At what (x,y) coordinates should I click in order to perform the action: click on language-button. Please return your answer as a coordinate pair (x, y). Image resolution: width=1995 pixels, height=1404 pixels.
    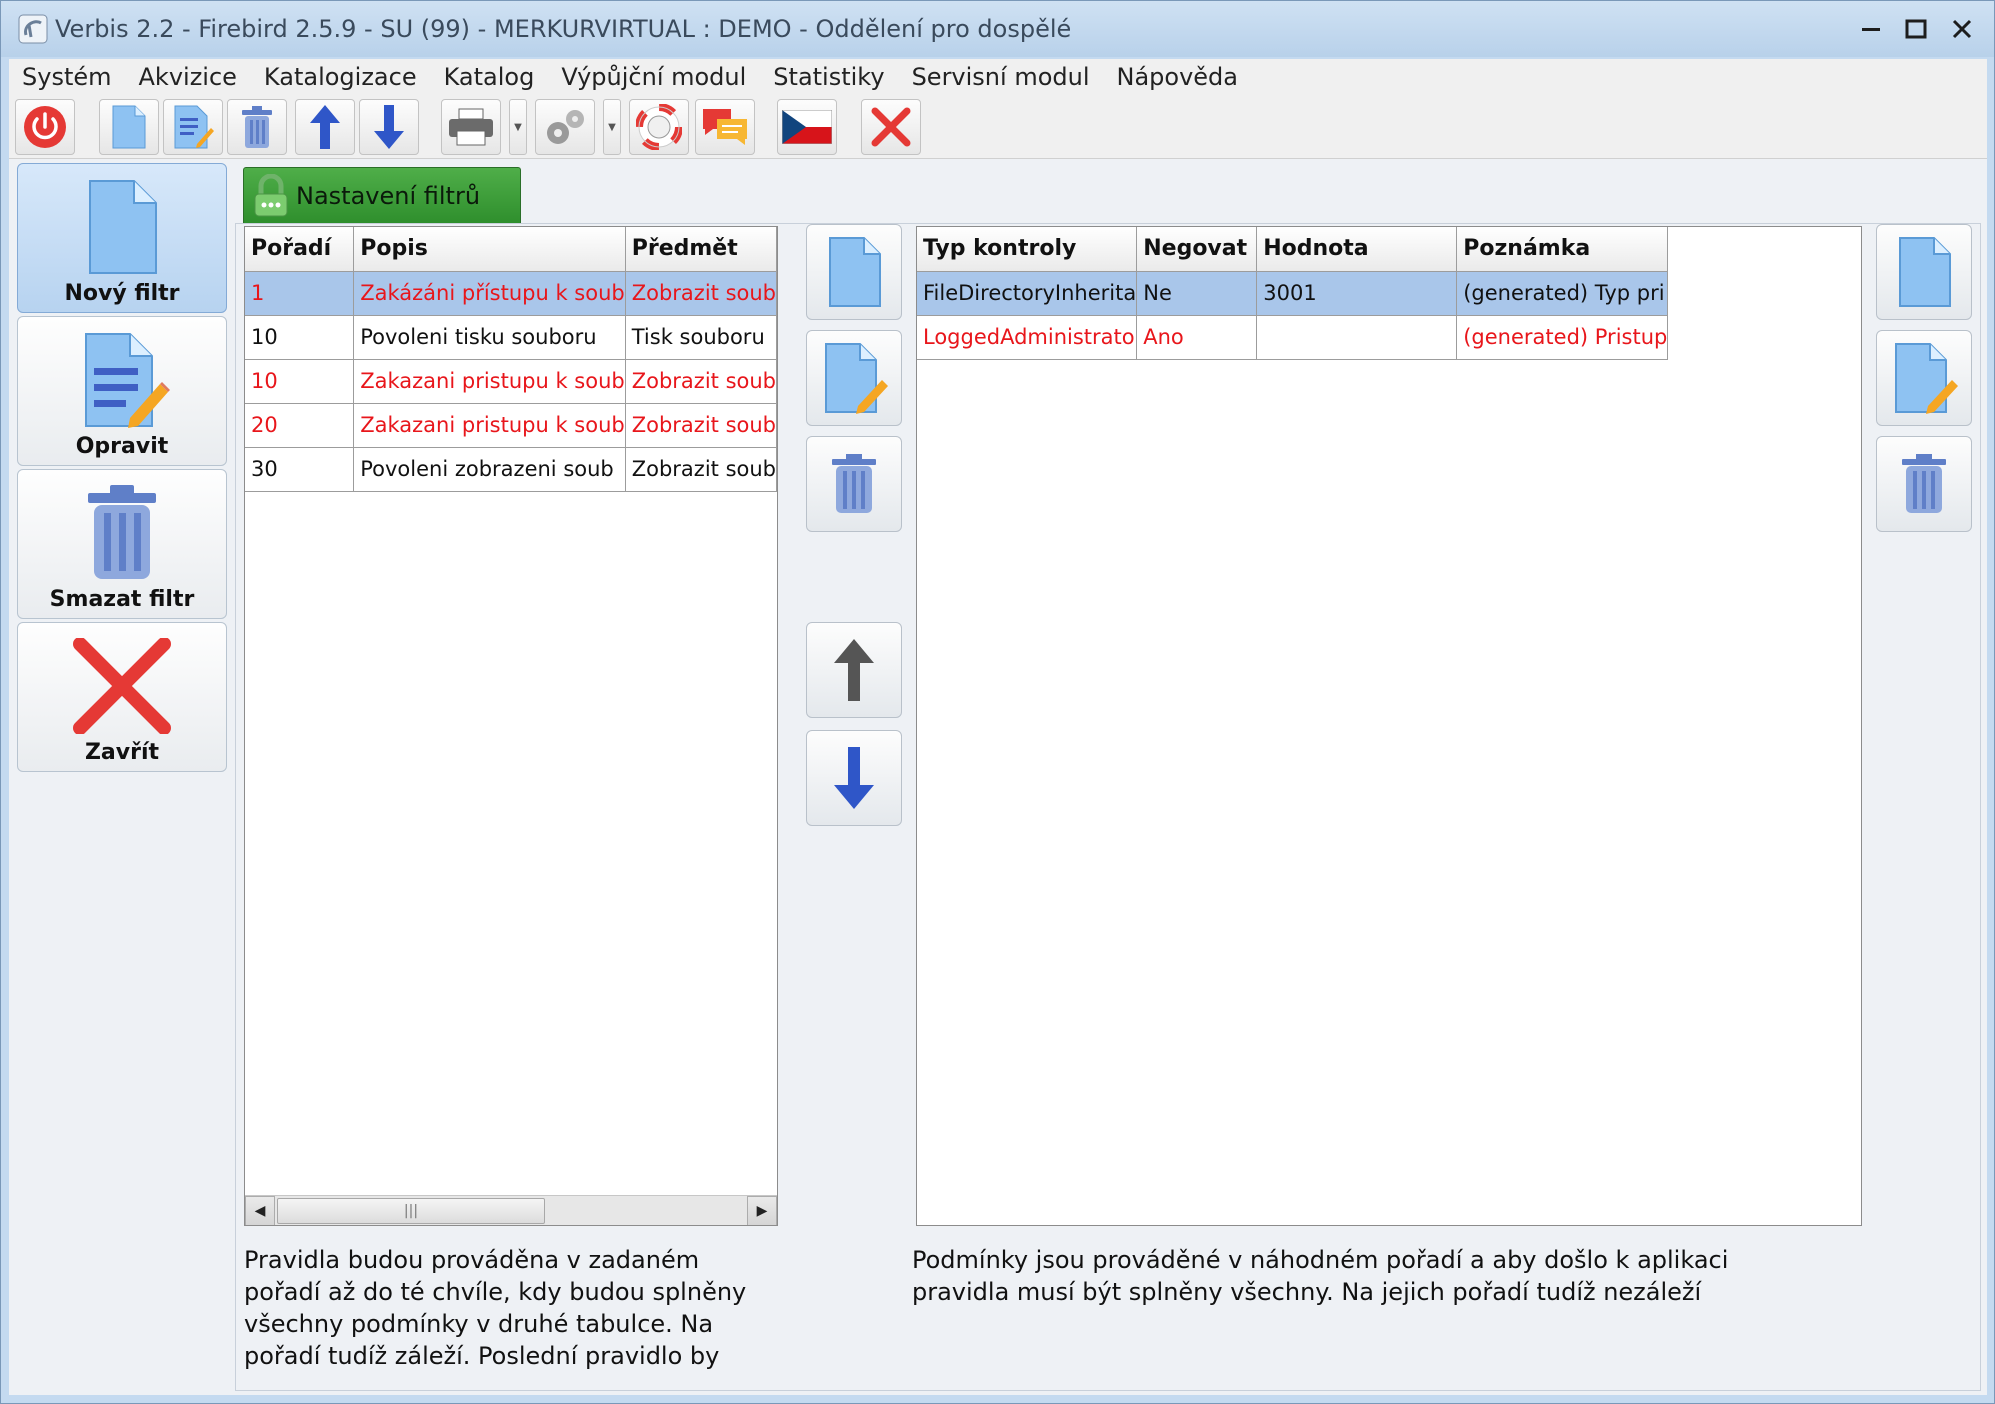
    Looking at the image, I should click on (807, 127).